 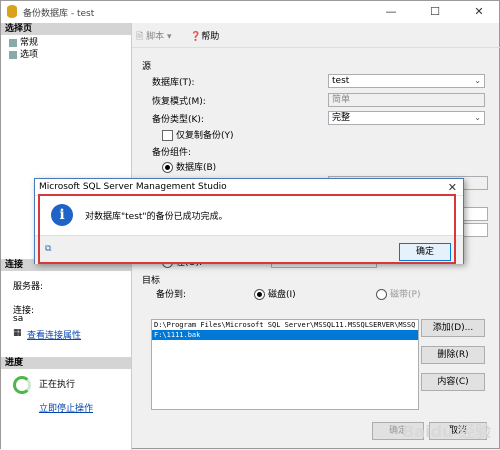 I want to click on connection-value: sa, so click(x=18, y=319).